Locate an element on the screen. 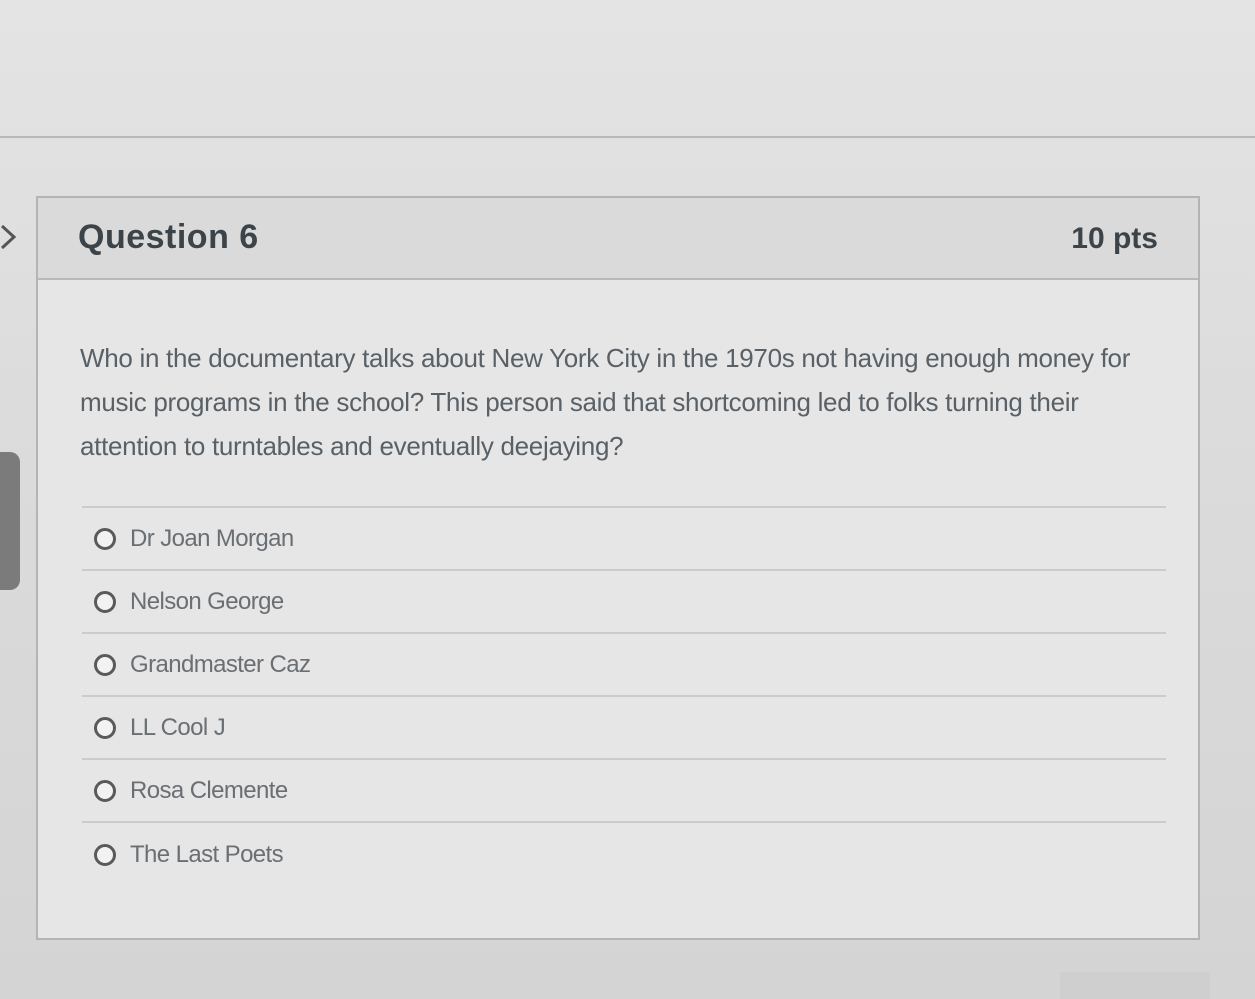 Image resolution: width=1255 pixels, height=999 pixels. top-divider is located at coordinates (627, 137).